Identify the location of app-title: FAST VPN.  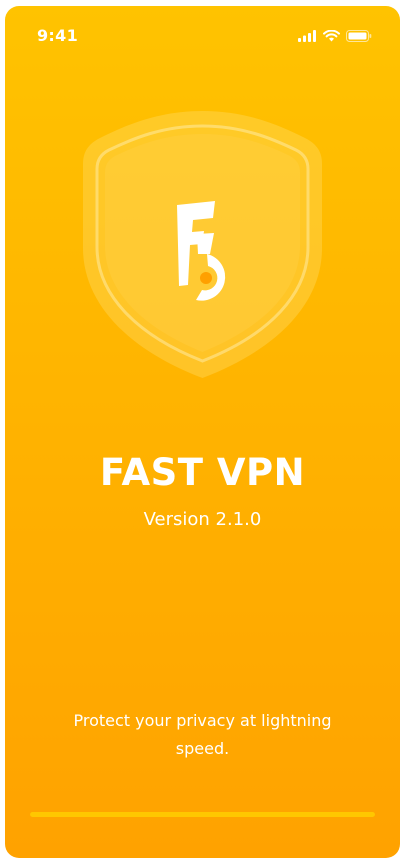
(202, 472).